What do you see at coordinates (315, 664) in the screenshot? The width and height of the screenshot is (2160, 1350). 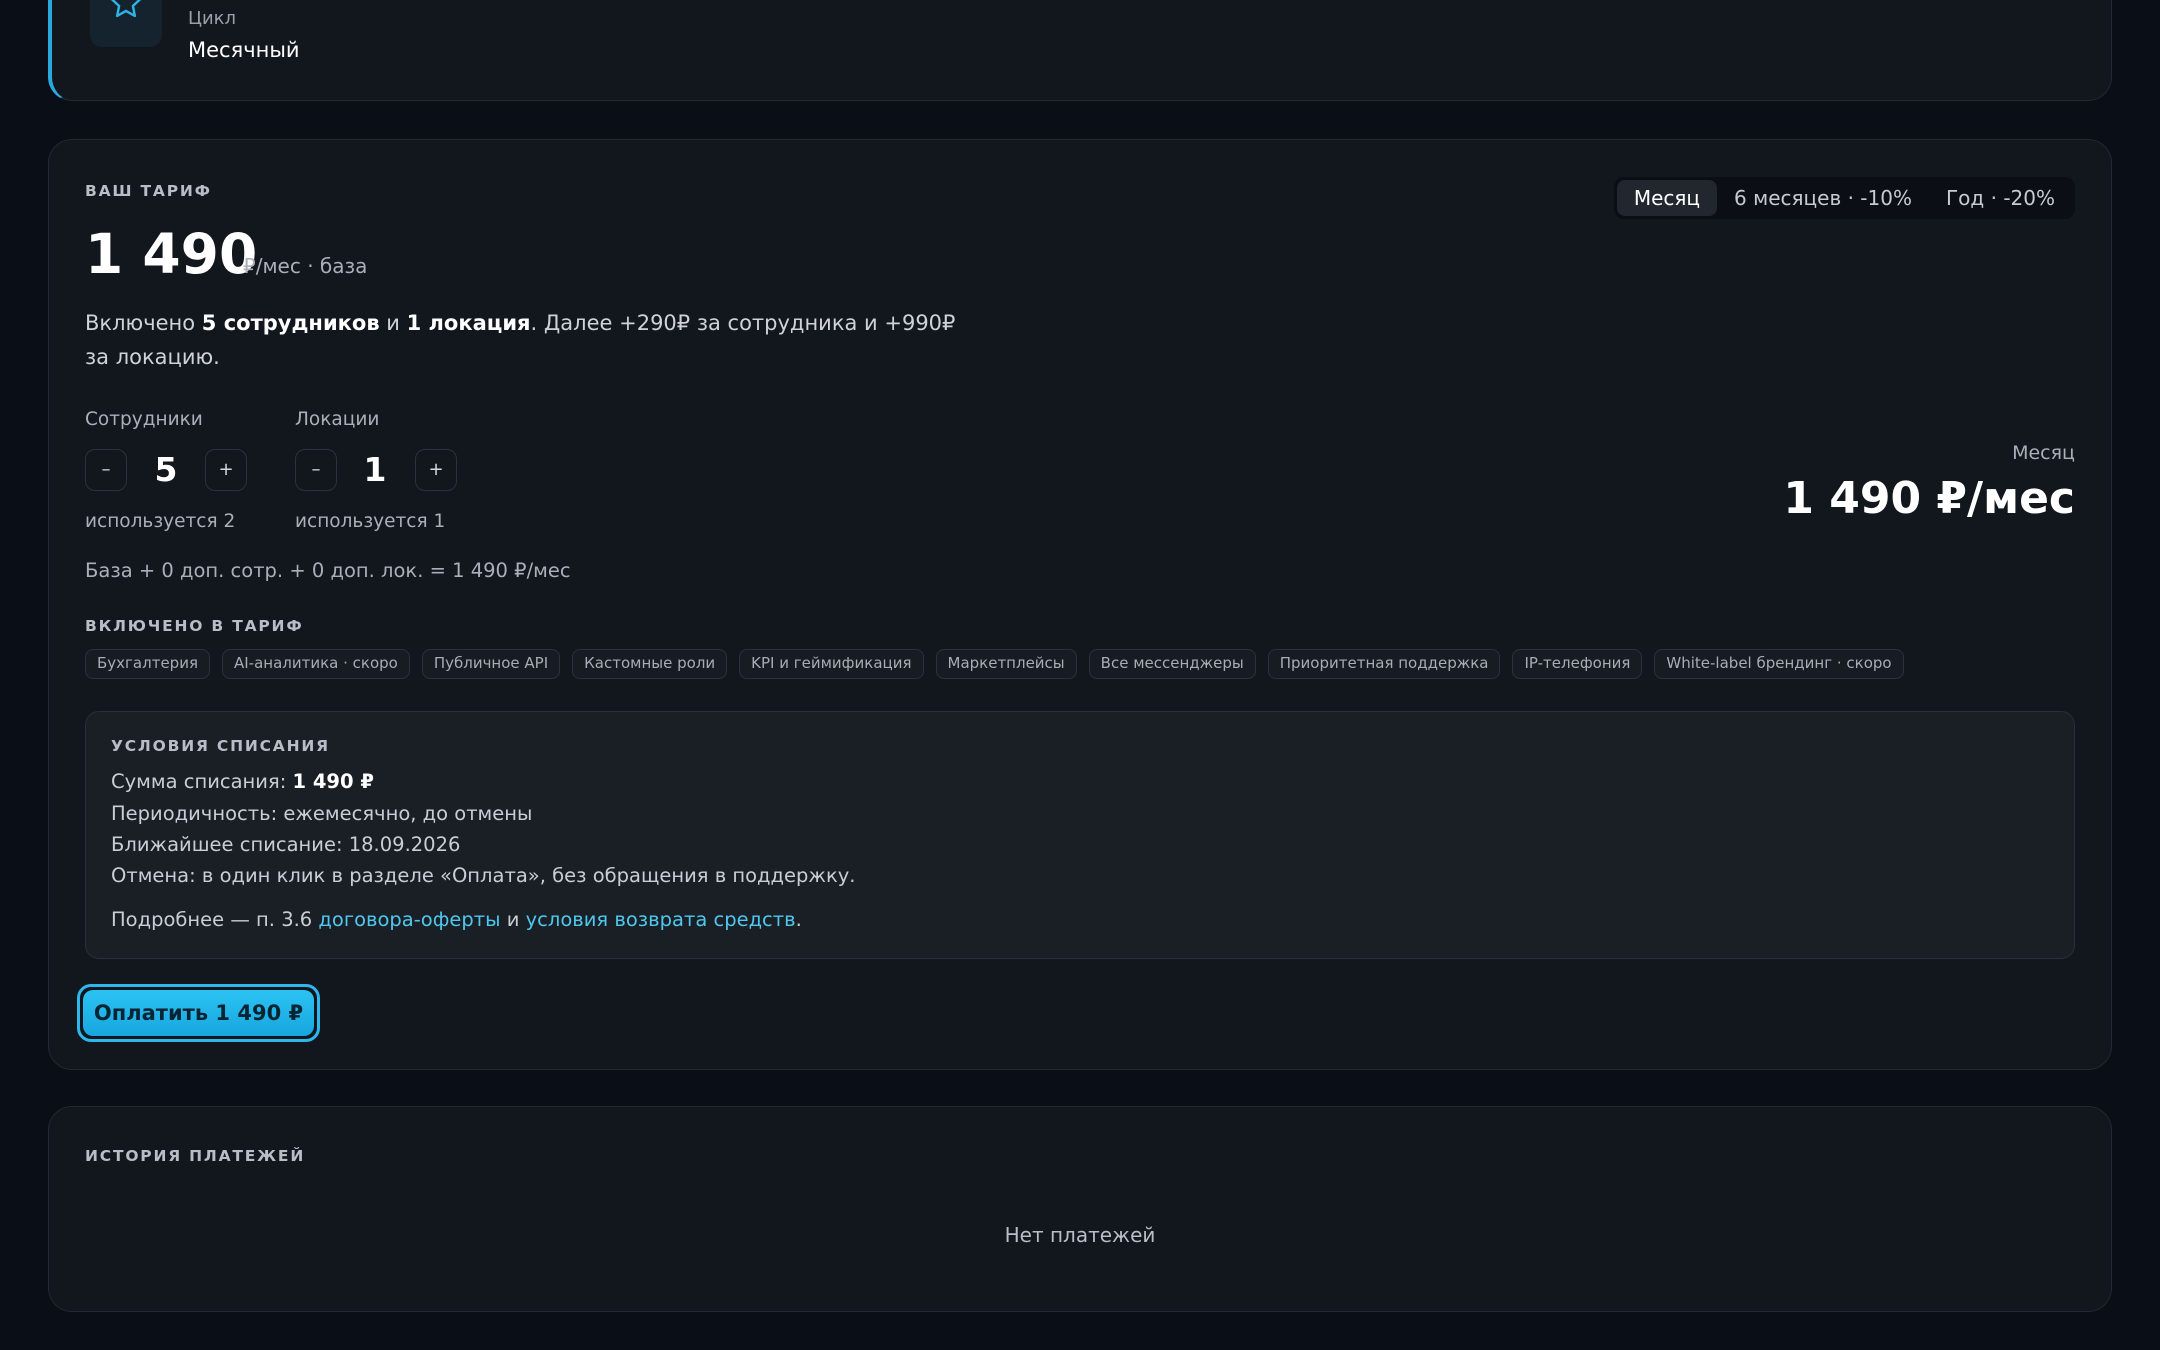 I see `feature-tag: AI-аналитика · скоро` at bounding box center [315, 664].